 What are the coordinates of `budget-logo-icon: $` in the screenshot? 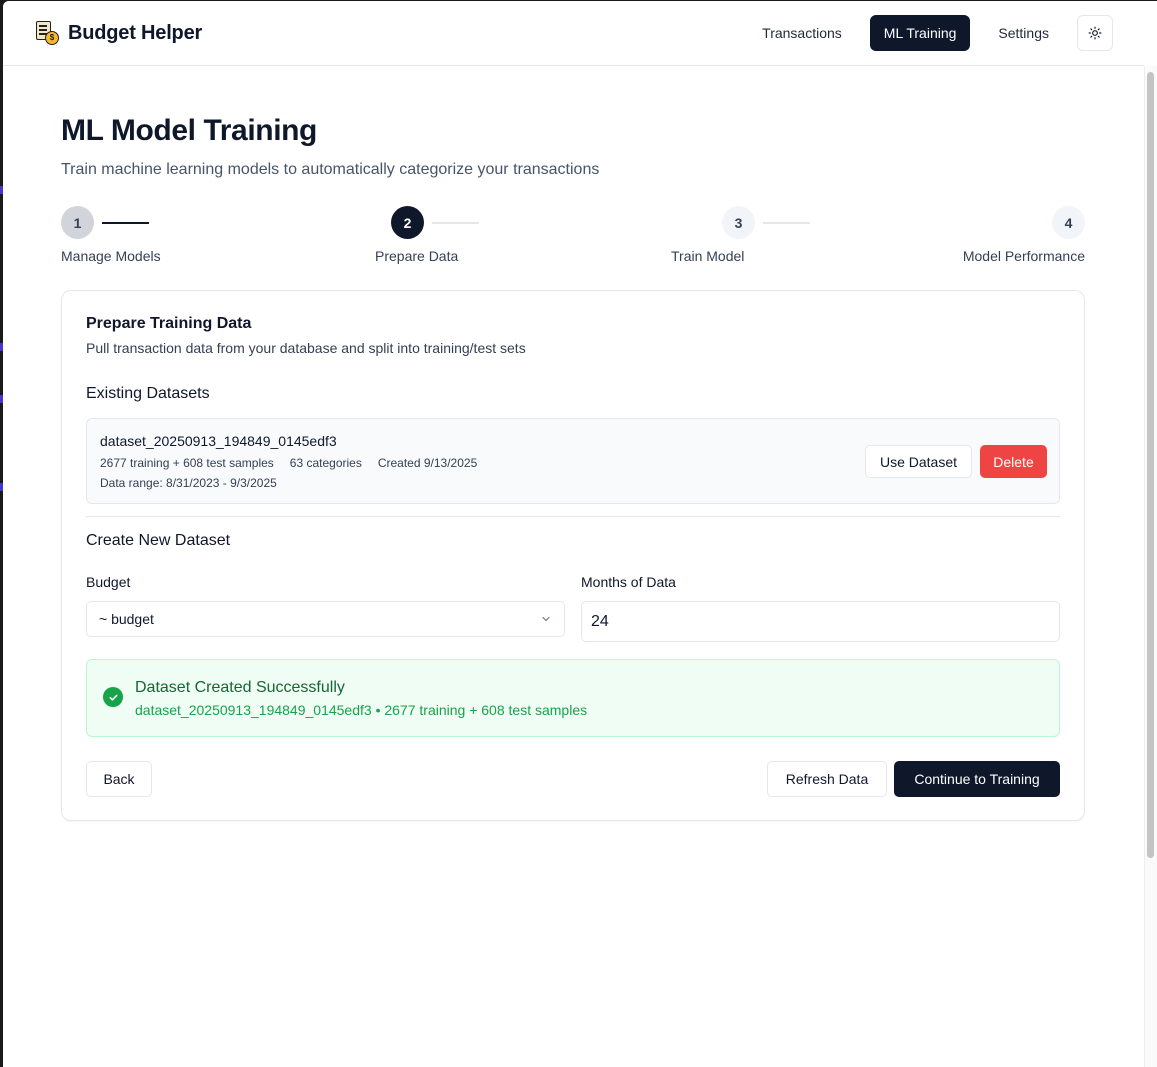 It's located at (47, 33).